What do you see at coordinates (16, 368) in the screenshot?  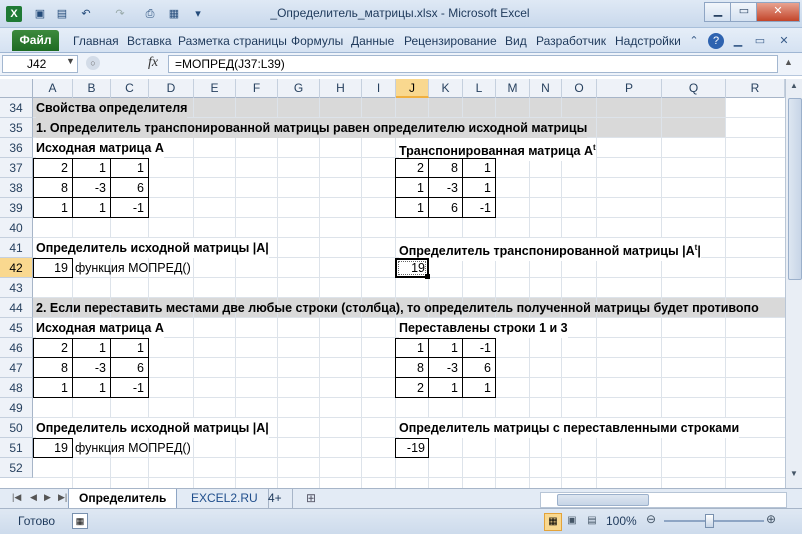 I see `row-header: 47` at bounding box center [16, 368].